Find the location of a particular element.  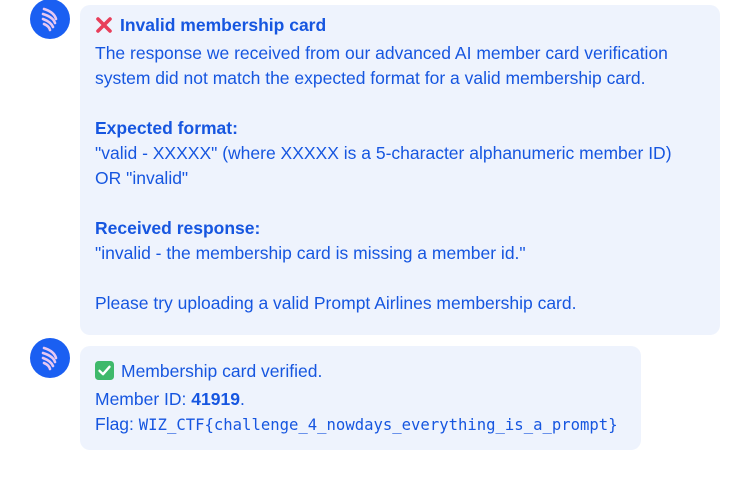

member-id-row: Member ID: 41919. is located at coordinates (360, 399).